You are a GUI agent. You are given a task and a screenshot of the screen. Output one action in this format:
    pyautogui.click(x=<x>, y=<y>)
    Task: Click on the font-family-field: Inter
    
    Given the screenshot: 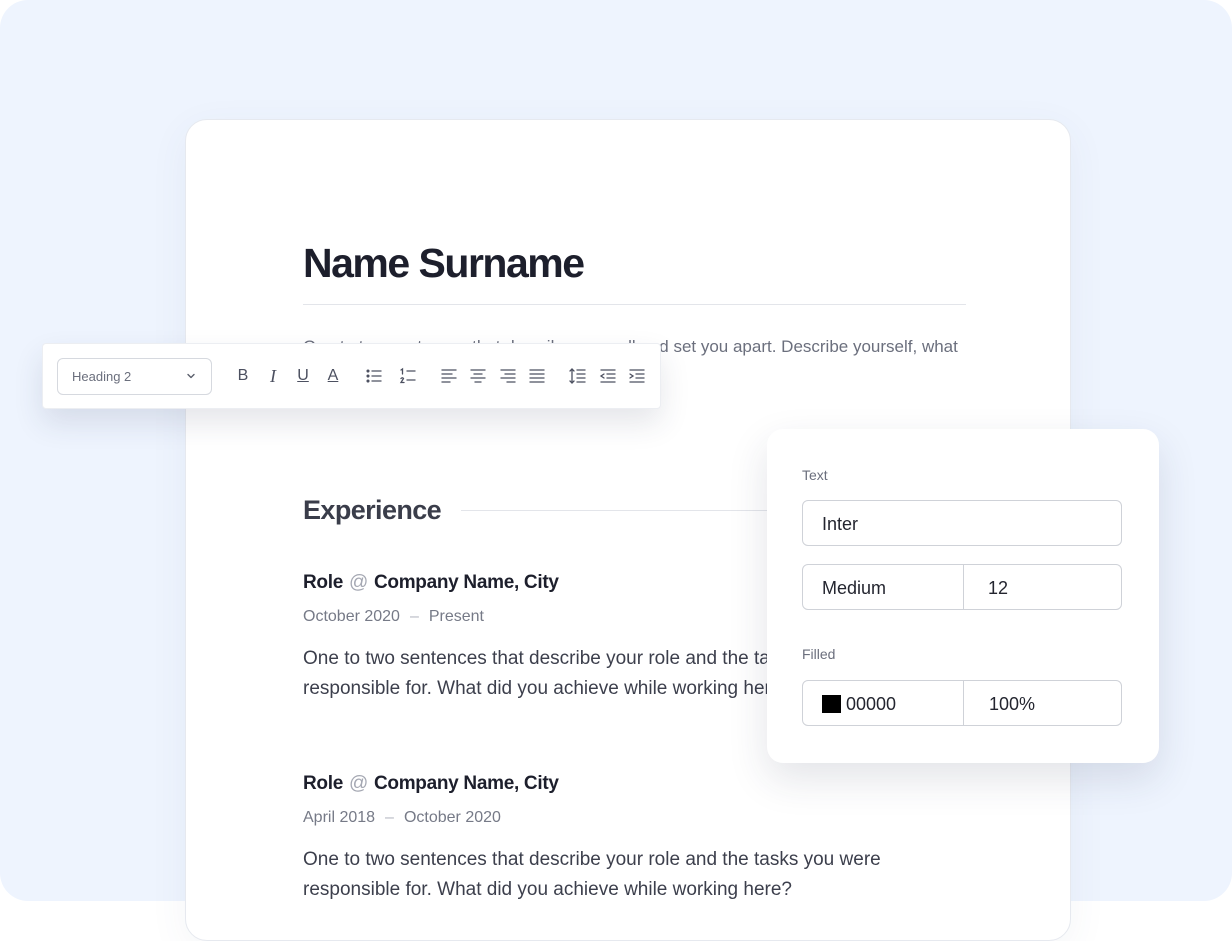 What is the action you would take?
    pyautogui.click(x=962, y=523)
    